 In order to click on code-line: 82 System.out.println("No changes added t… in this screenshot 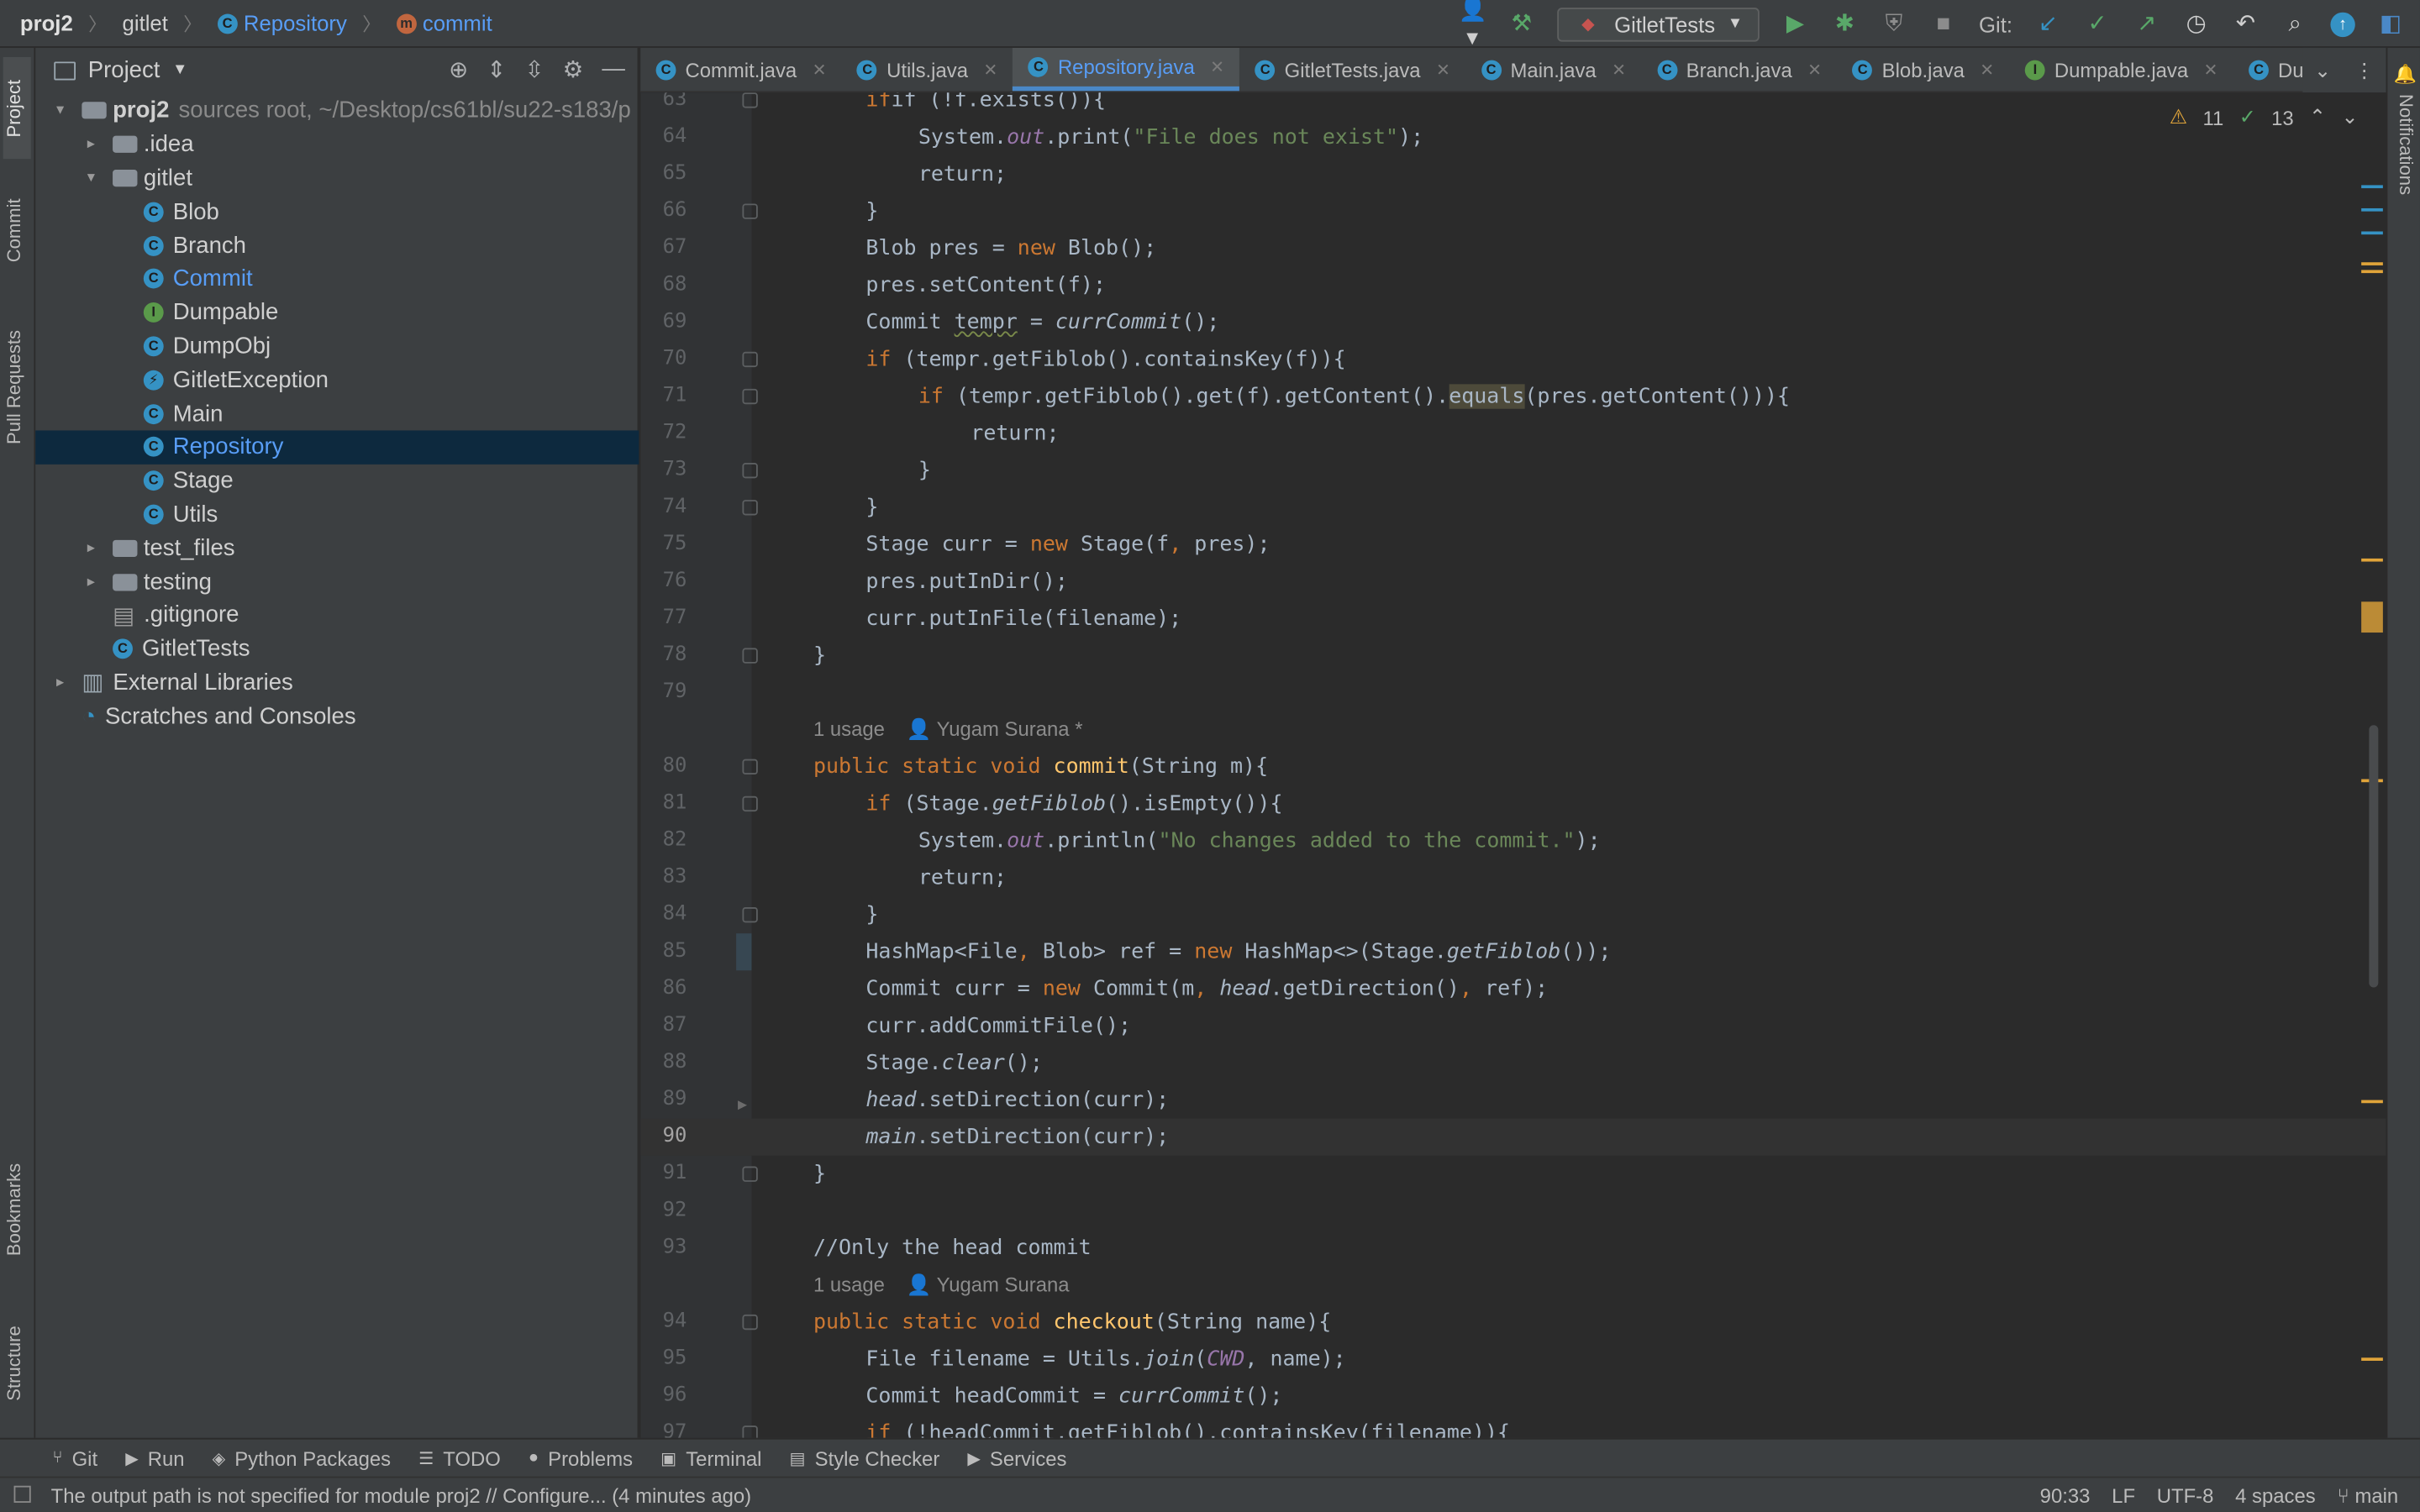, I will do `click(1513, 840)`.